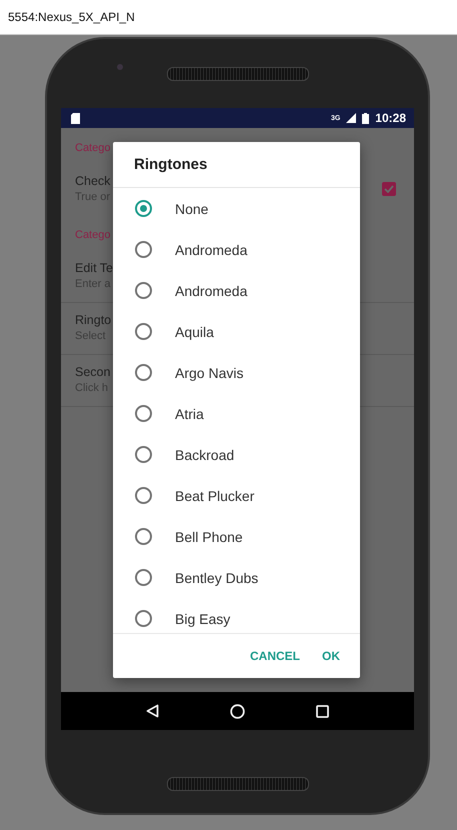  What do you see at coordinates (236, 454) in the screenshot?
I see `ringtone-option: Backroad` at bounding box center [236, 454].